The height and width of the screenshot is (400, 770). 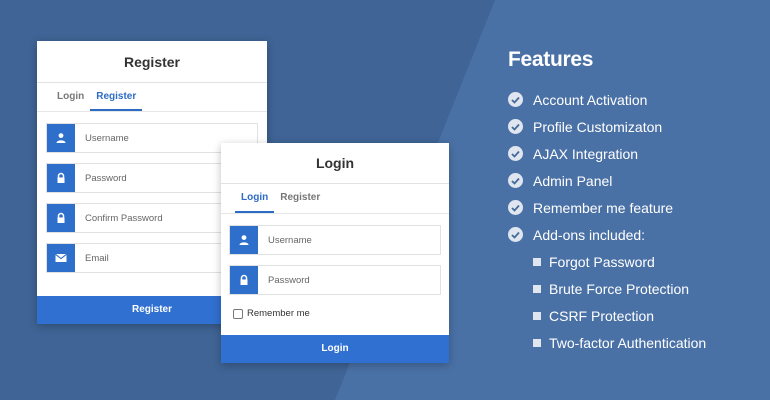 I want to click on register-card-title: Register, so click(x=152, y=62).